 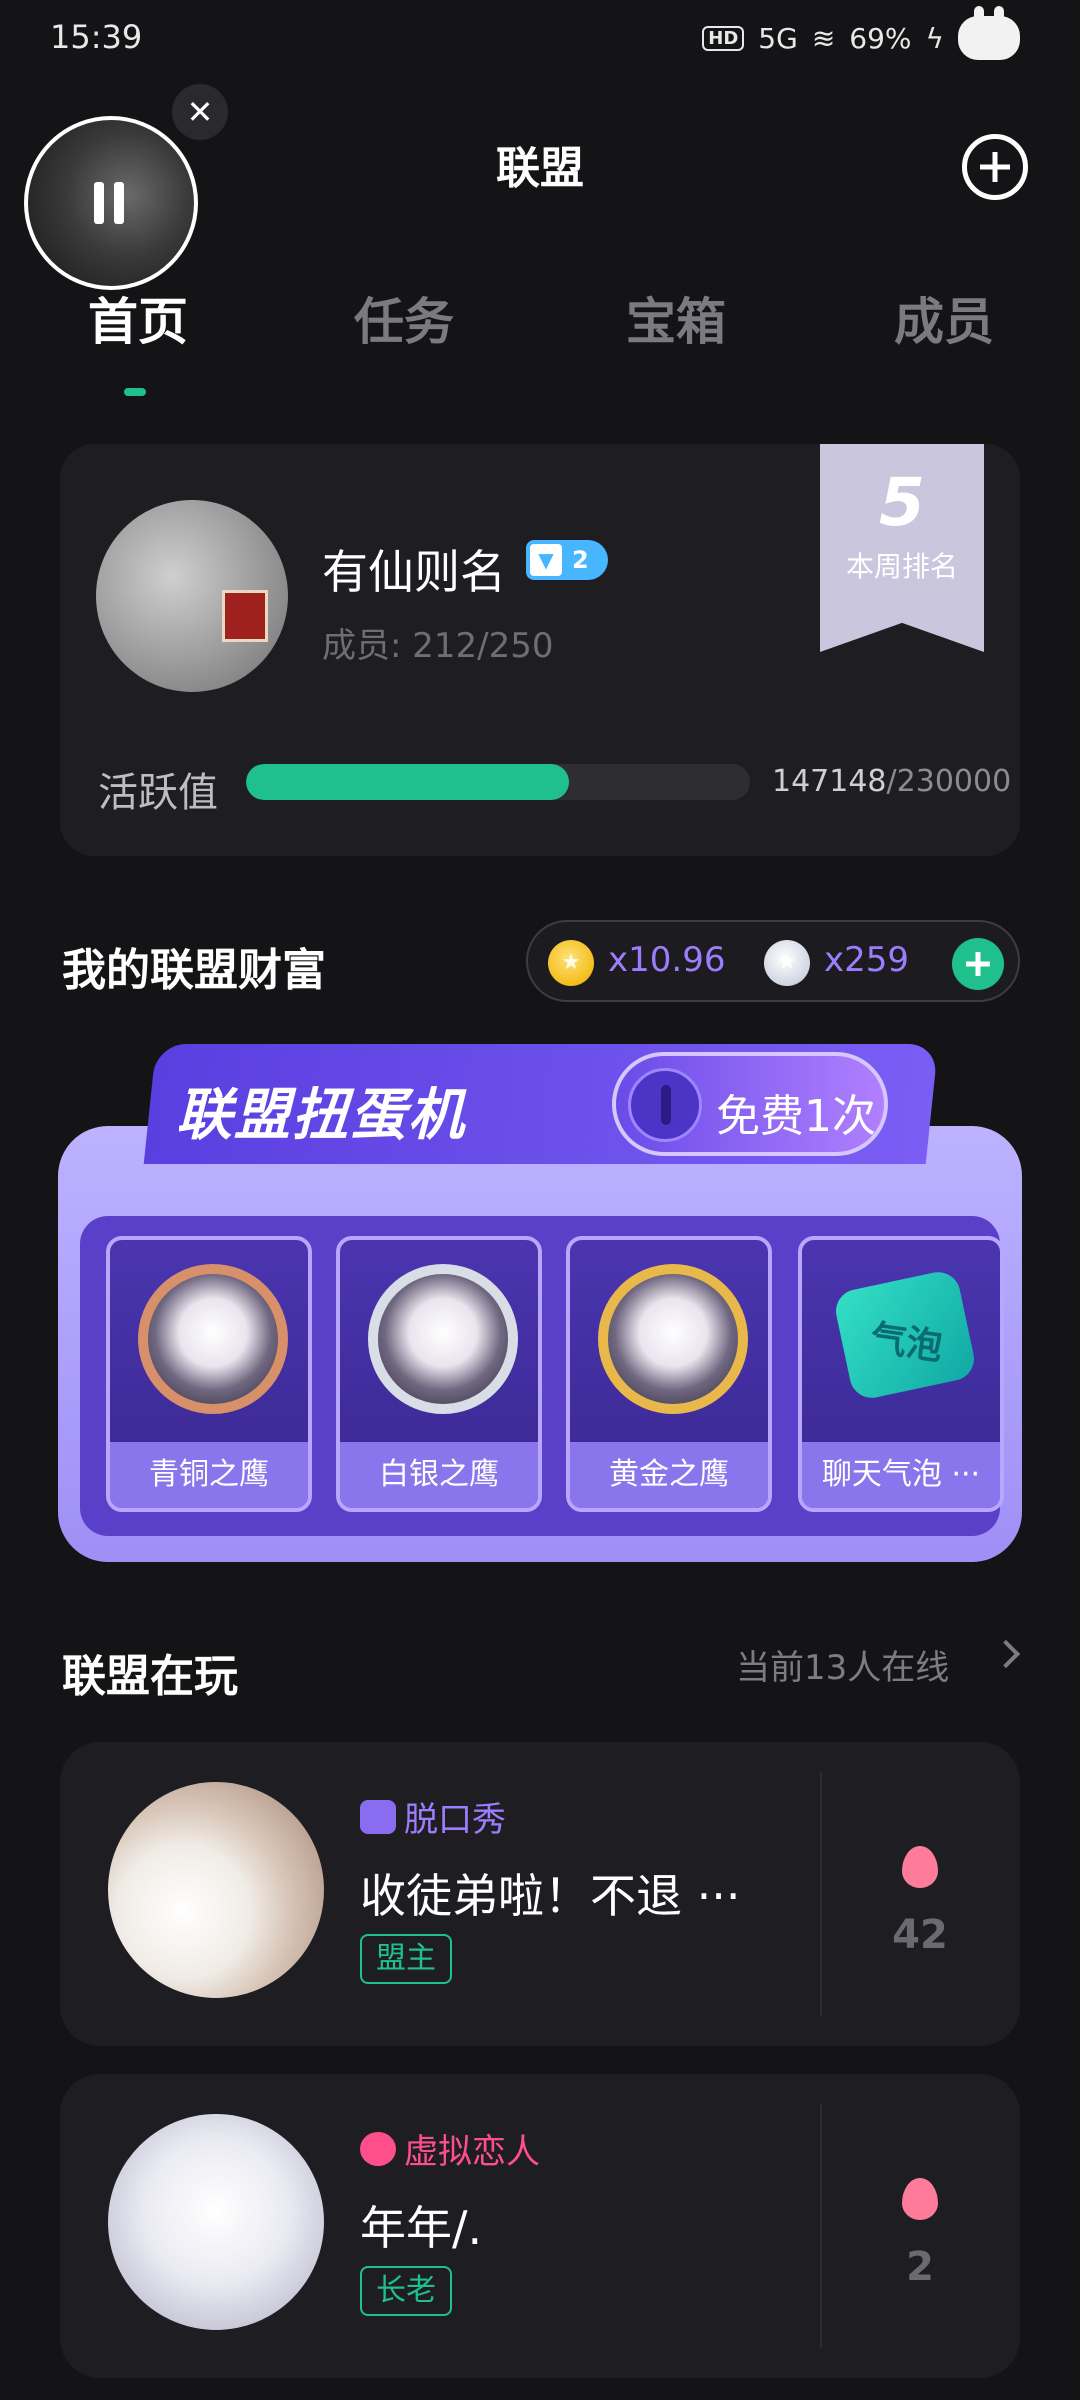 What do you see at coordinates (778, 38) in the screenshot?
I see `signal-icon: 5G` at bounding box center [778, 38].